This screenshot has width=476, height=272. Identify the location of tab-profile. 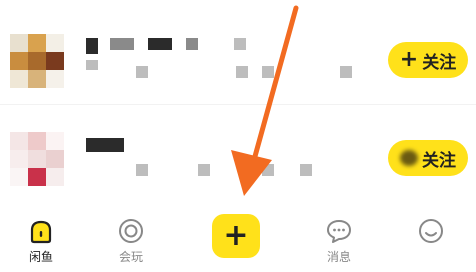
(431, 238).